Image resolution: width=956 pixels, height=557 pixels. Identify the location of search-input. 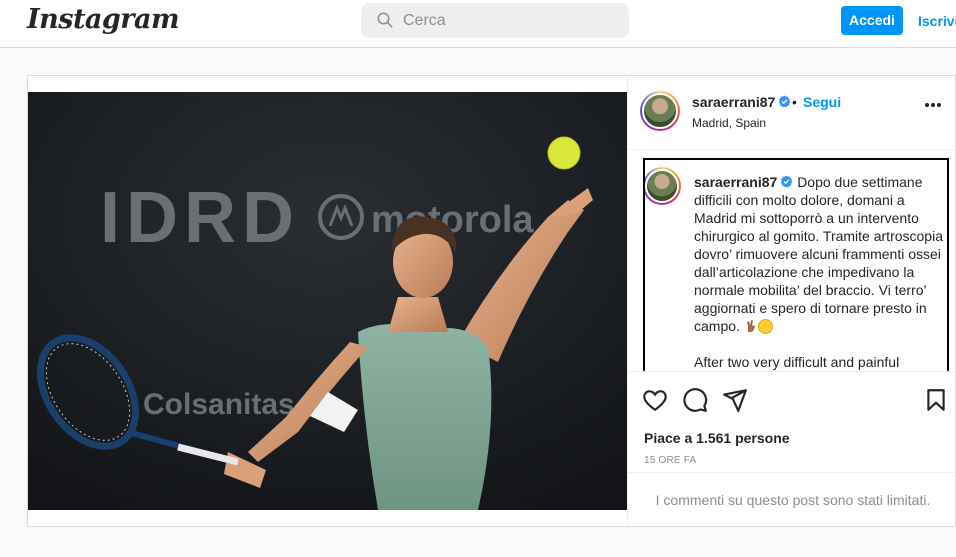
(510, 20).